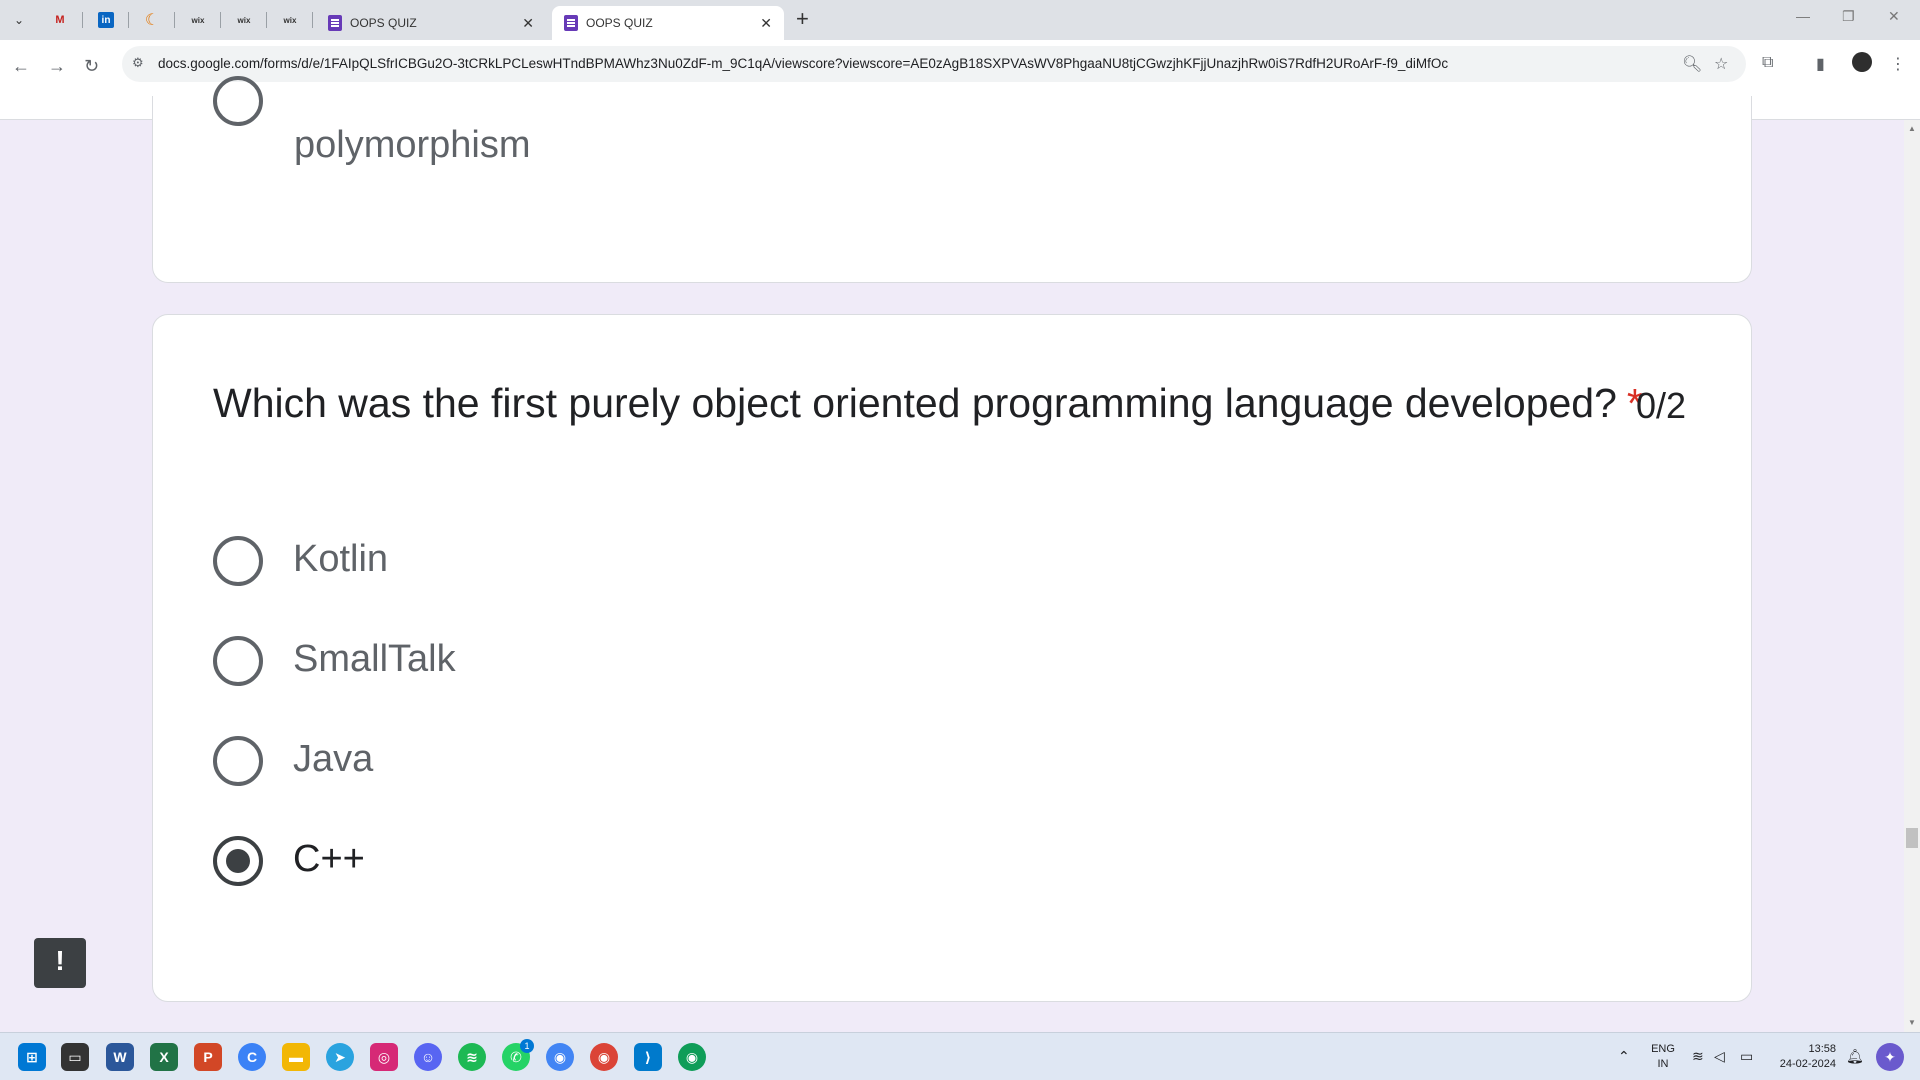 The width and height of the screenshot is (1920, 1080). Describe the element at coordinates (1822, 1049) in the screenshot. I see `time-text: 13:58` at that location.